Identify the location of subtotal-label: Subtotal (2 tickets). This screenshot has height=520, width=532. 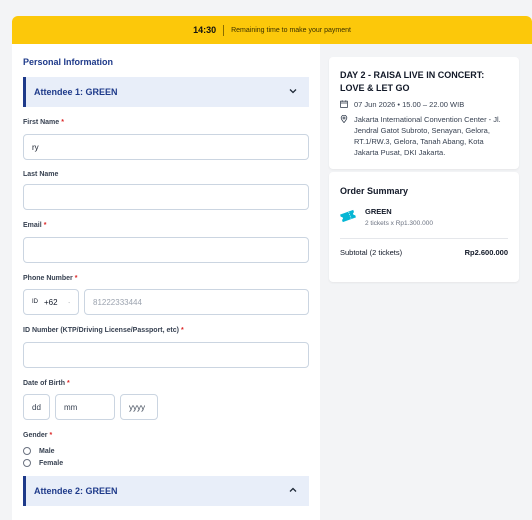
(371, 252).